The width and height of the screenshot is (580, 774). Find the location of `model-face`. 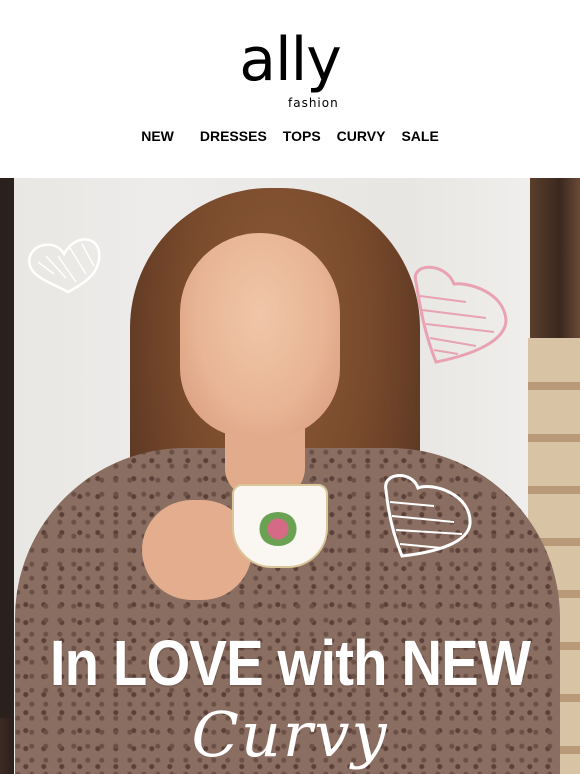

model-face is located at coordinates (260, 335).